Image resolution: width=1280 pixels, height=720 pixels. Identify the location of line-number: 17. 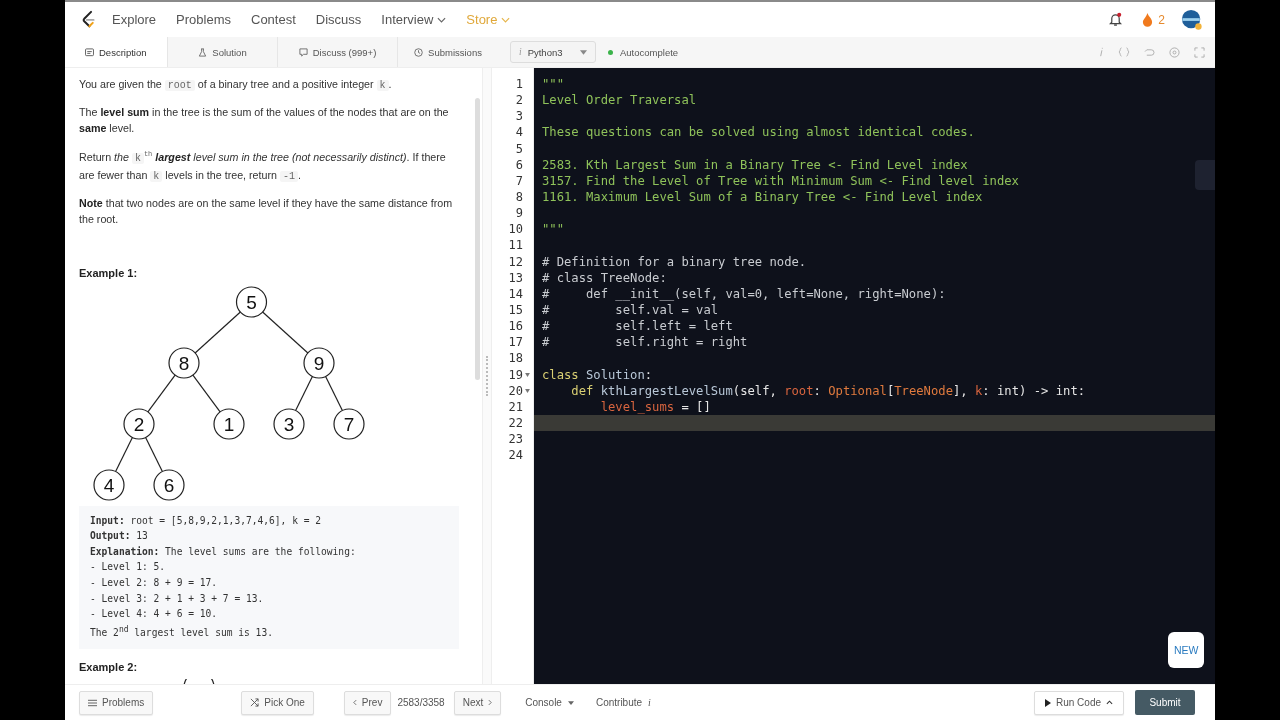
(515, 342).